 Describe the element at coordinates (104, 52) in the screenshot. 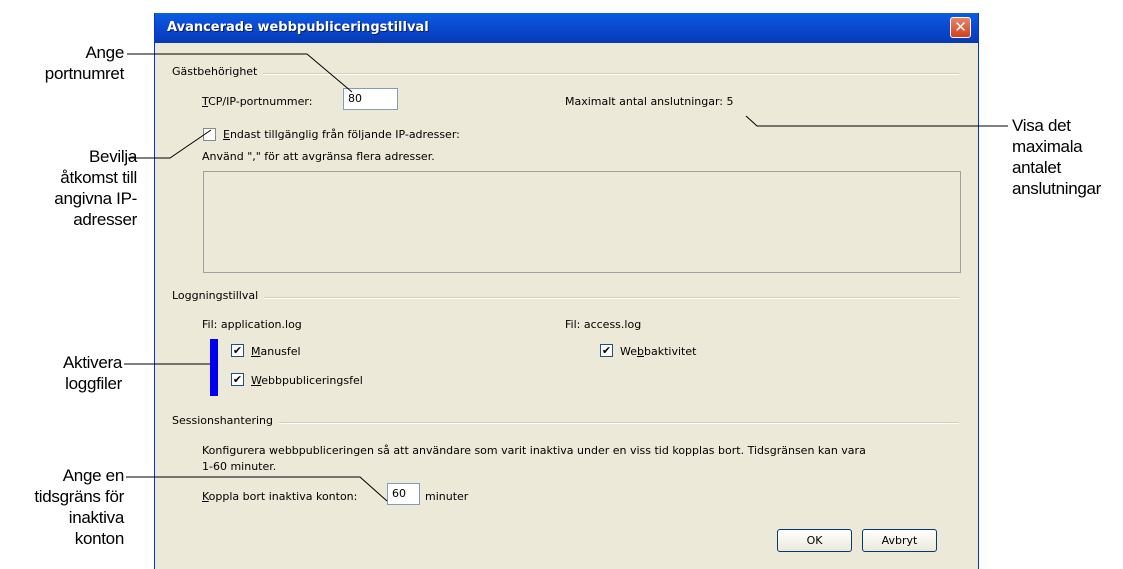

I see `callout-port-line: Ange` at that location.